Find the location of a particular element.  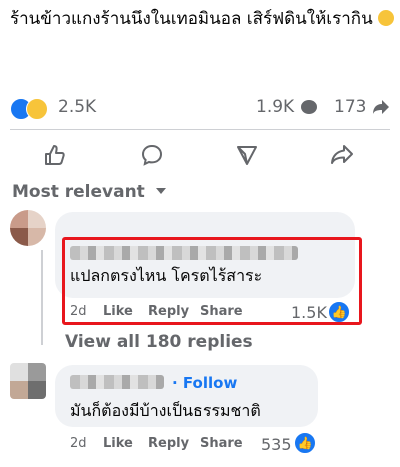

like-badge-icon: 👍 is located at coordinates (305, 443).